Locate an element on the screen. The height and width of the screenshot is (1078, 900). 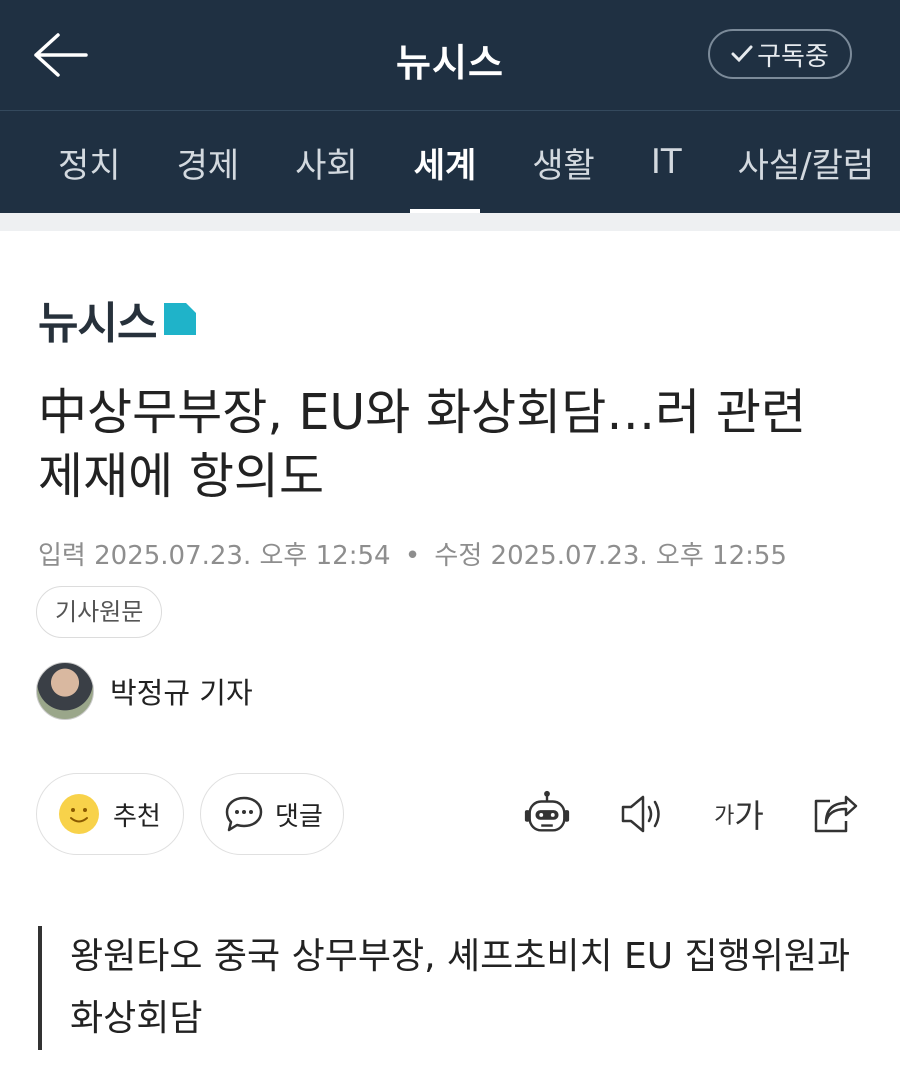
comment-label: 댓글 is located at coordinates (299, 816).